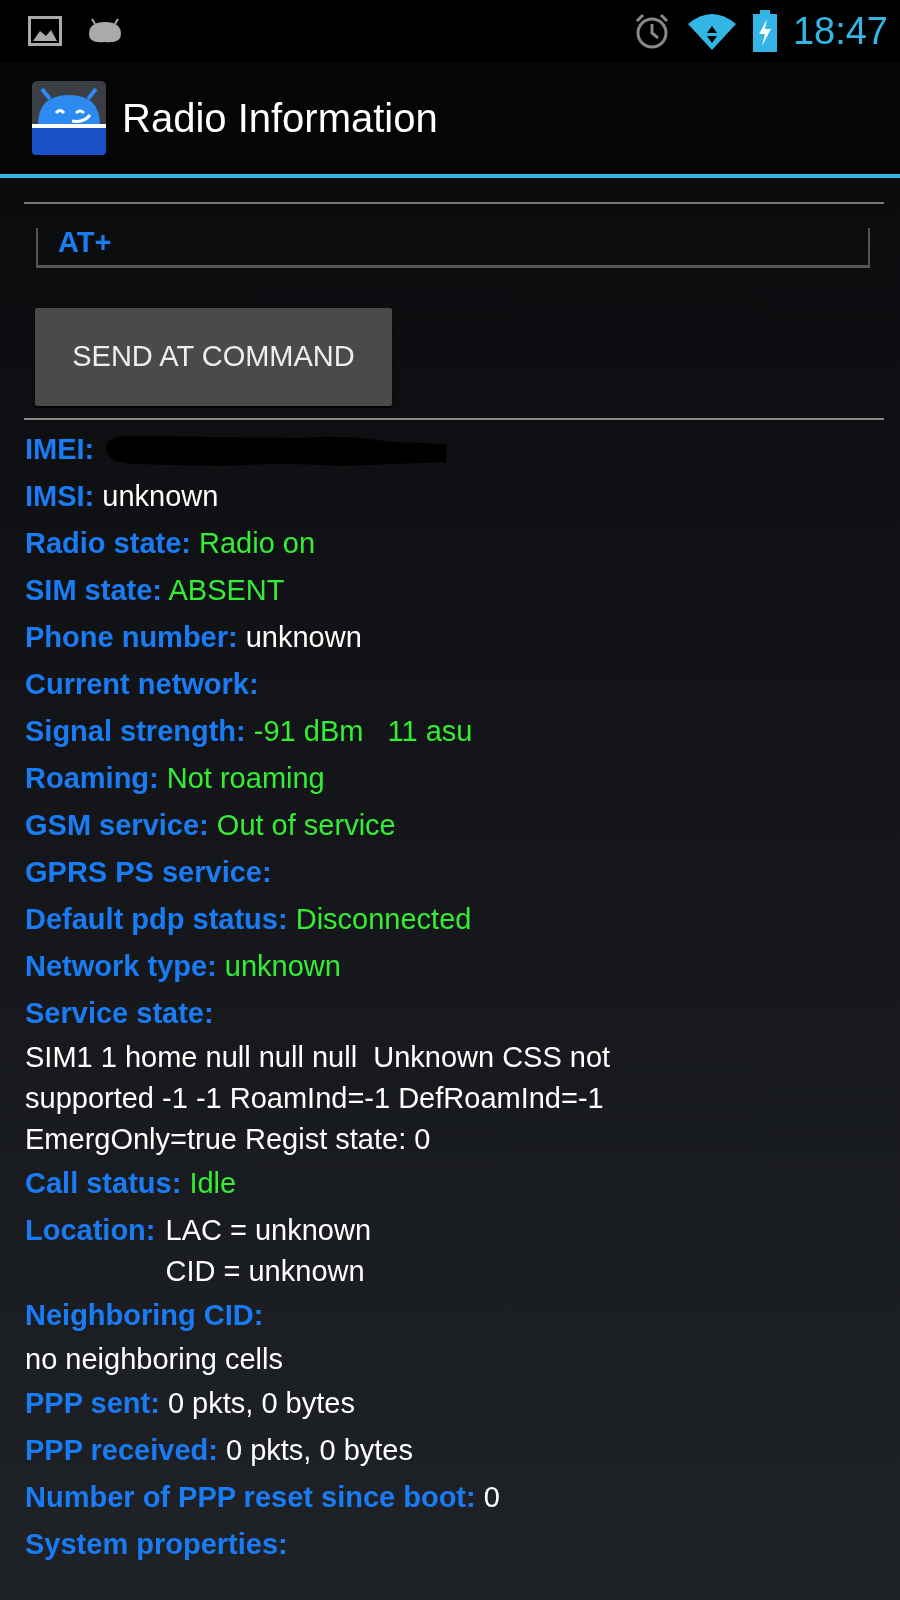 This screenshot has height=1600, width=900. Describe the element at coordinates (69, 118) in the screenshot. I see `app-icon` at that location.